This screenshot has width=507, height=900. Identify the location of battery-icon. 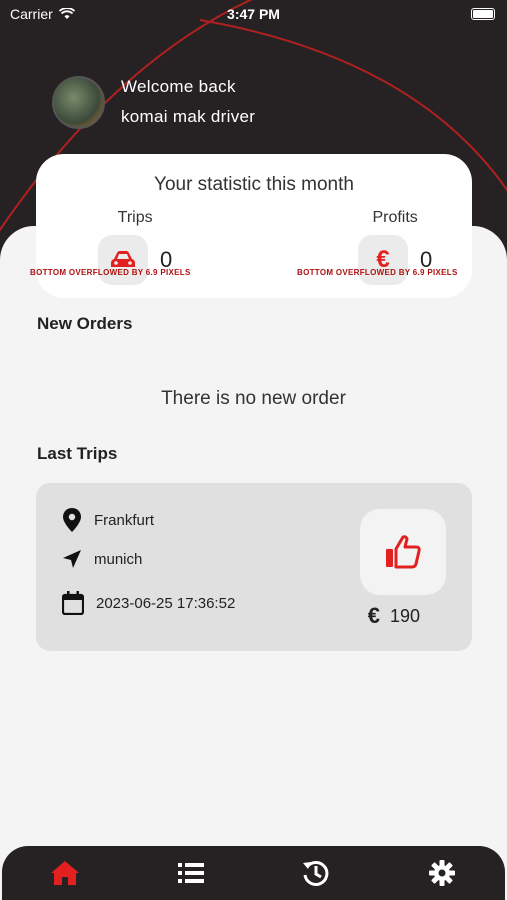
(483, 14).